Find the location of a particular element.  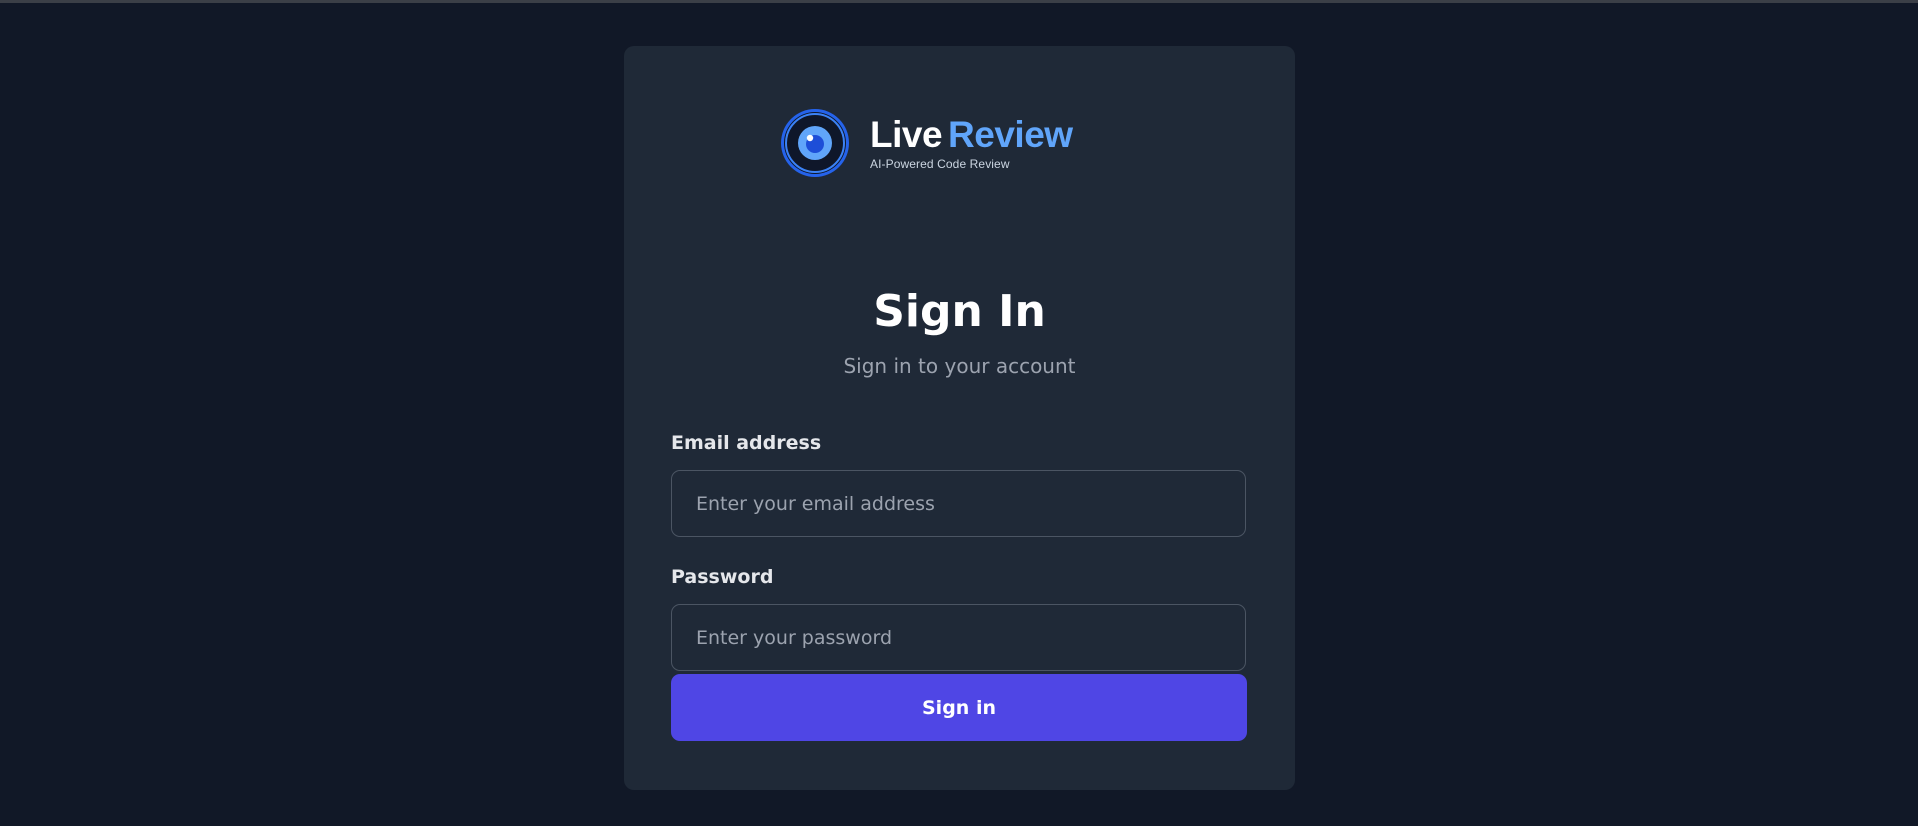

page-subtitle: Sign in to your account is located at coordinates (959, 366).